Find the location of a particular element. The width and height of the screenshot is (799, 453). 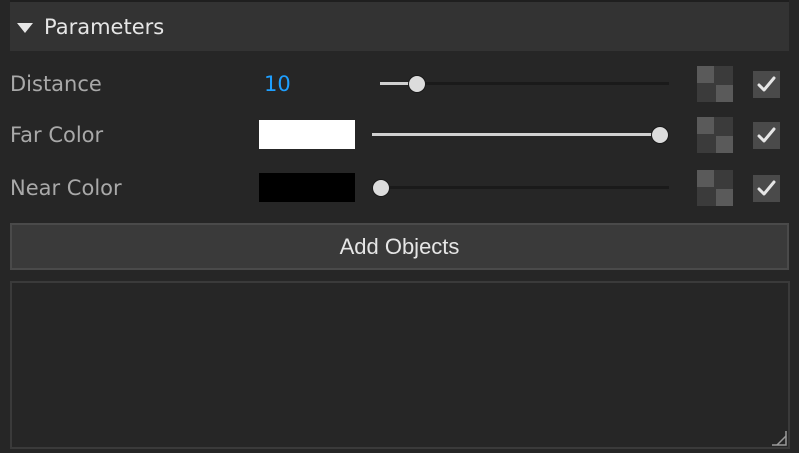

section-title: Parameters is located at coordinates (104, 26).